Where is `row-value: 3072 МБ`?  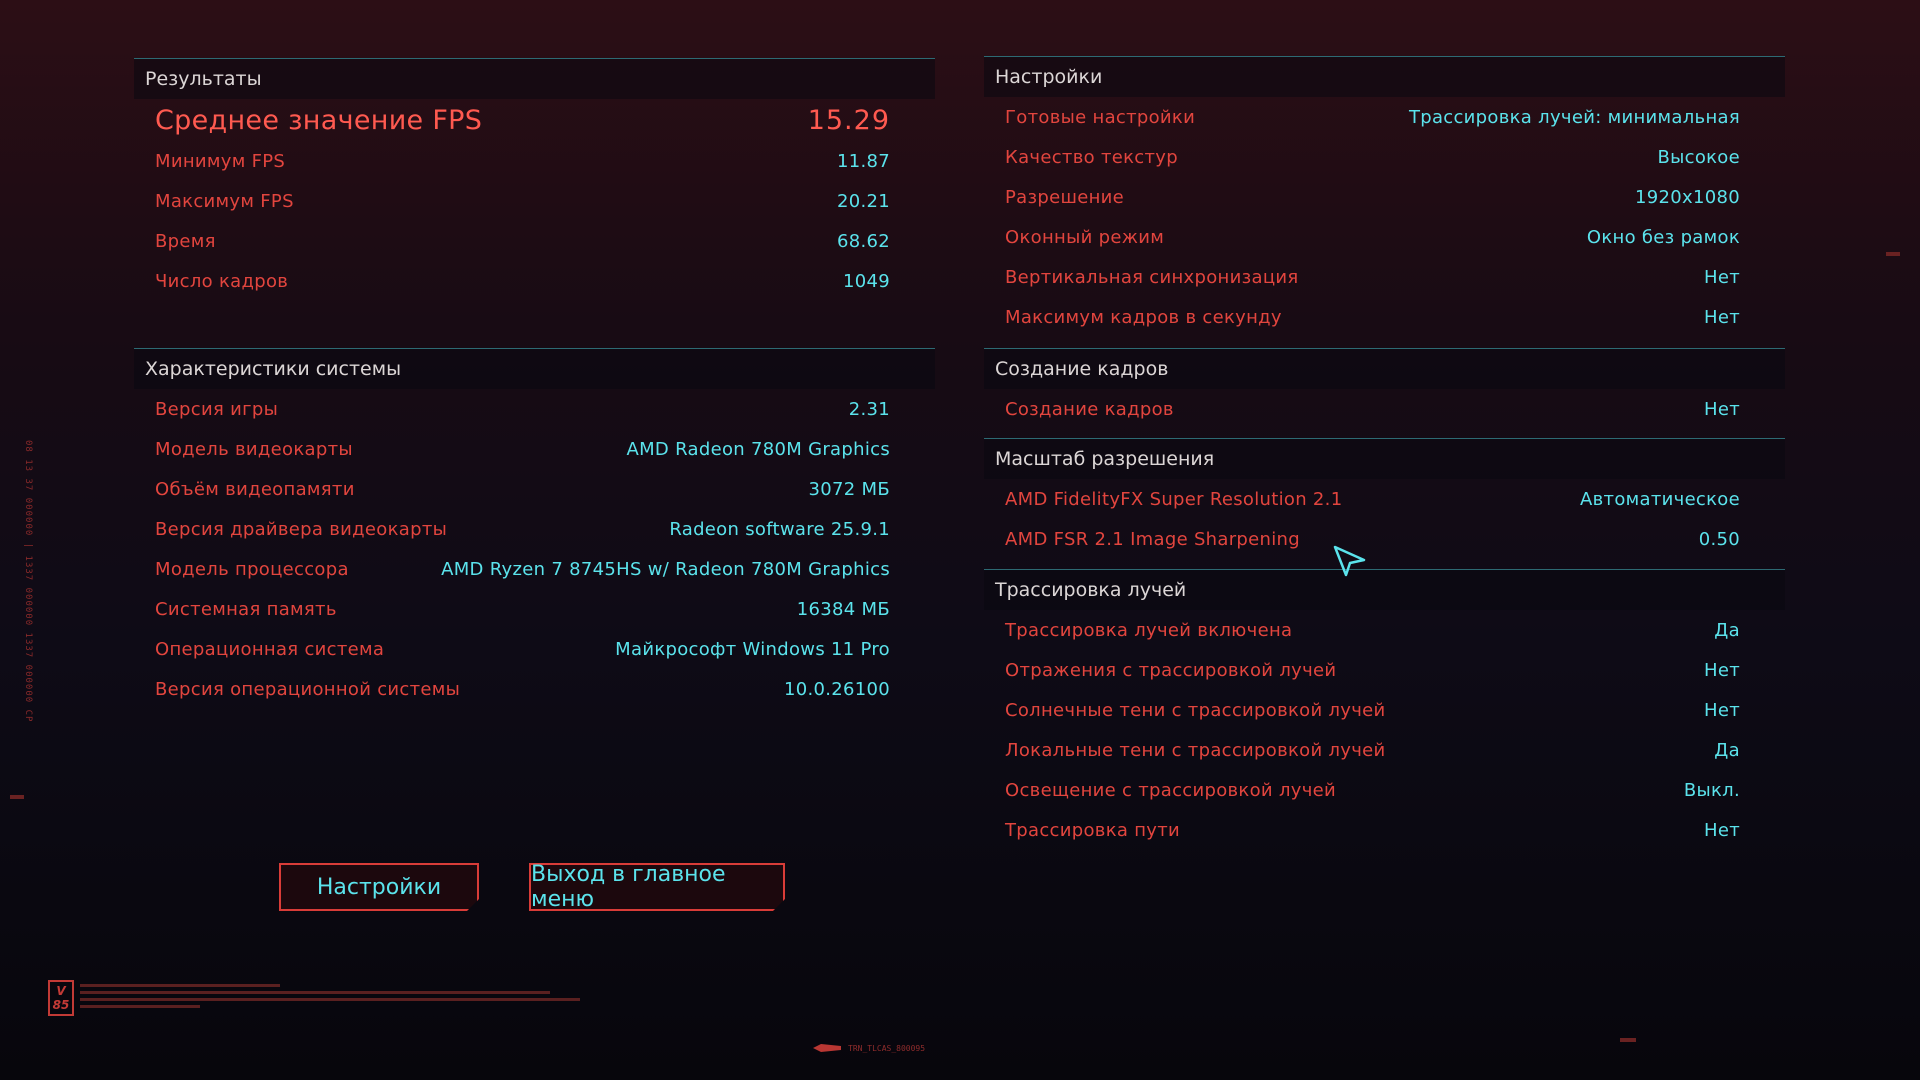 row-value: 3072 МБ is located at coordinates (849, 489).